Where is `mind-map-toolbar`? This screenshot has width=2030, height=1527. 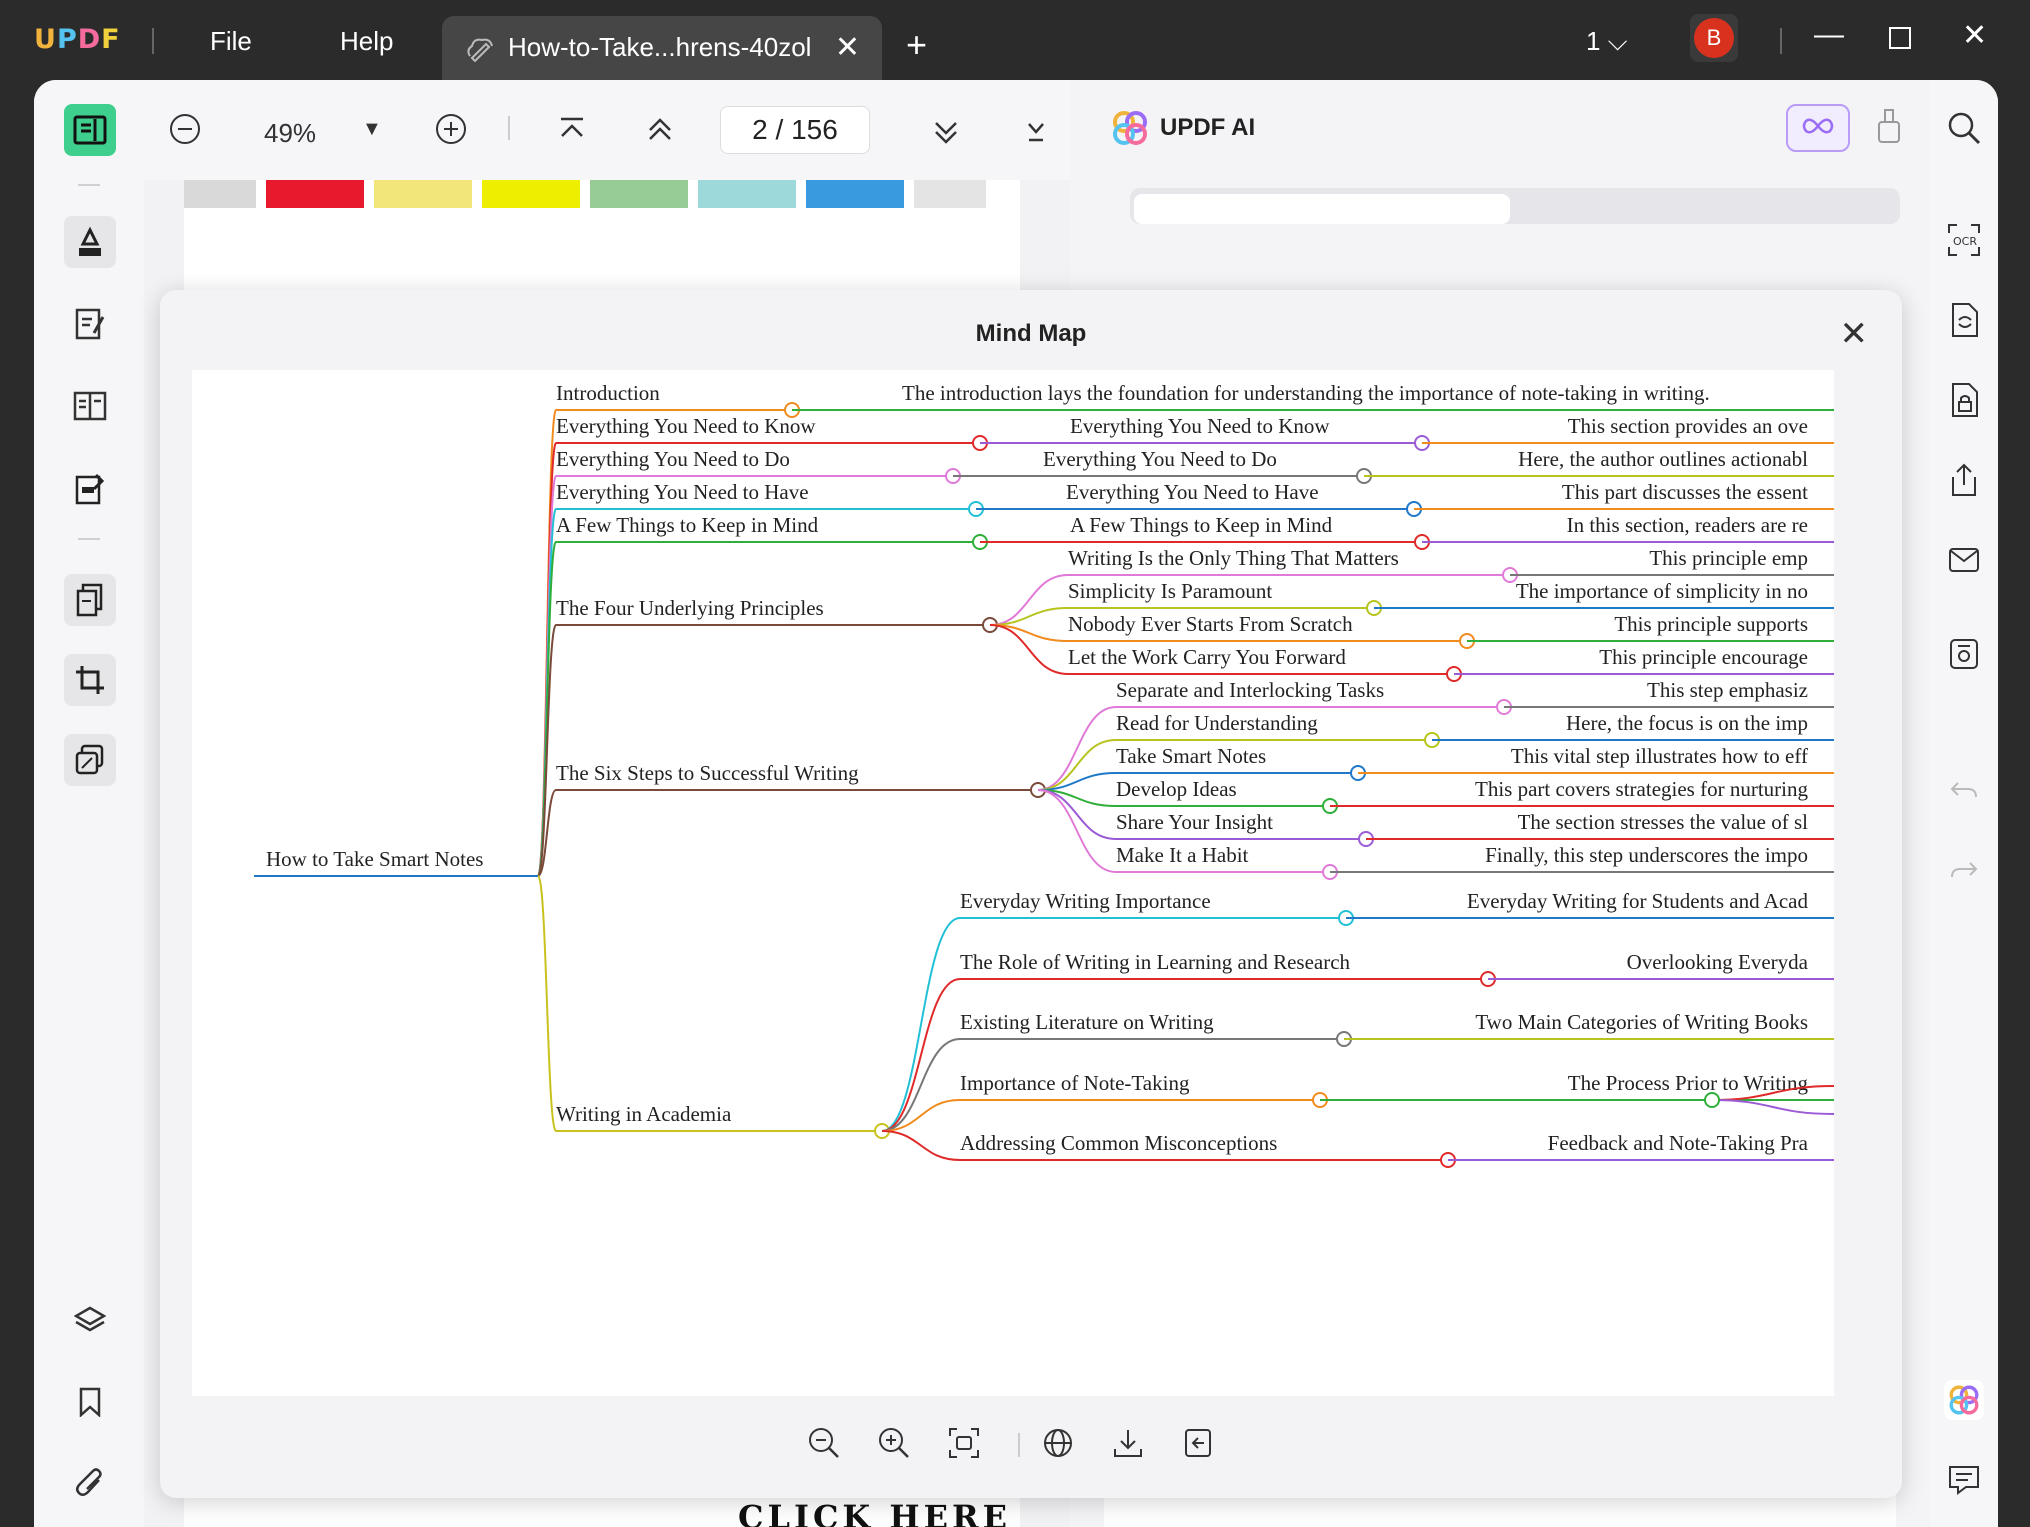 mind-map-toolbar is located at coordinates (1031, 1443).